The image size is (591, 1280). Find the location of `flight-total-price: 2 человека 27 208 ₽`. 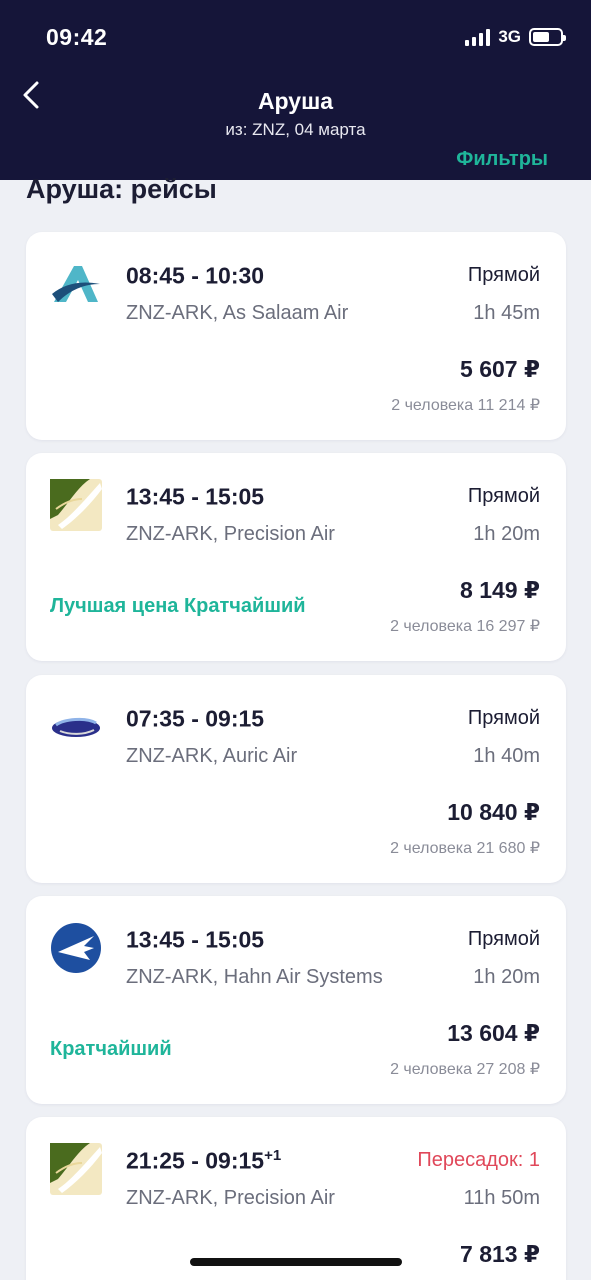

flight-total-price: 2 человека 27 208 ₽ is located at coordinates (465, 1069).